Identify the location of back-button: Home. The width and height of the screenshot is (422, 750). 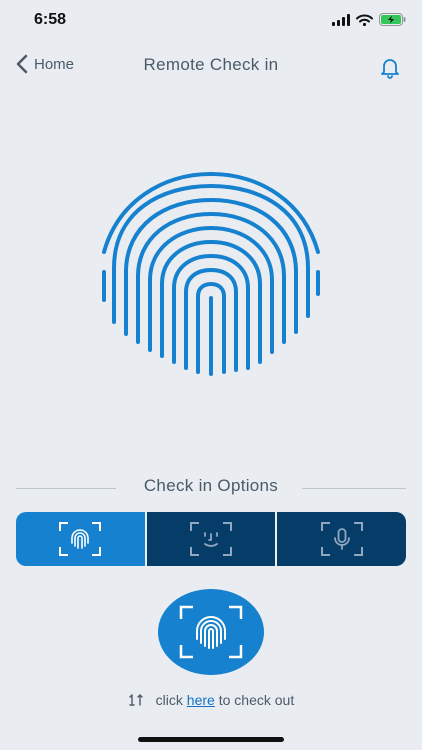
(45, 64).